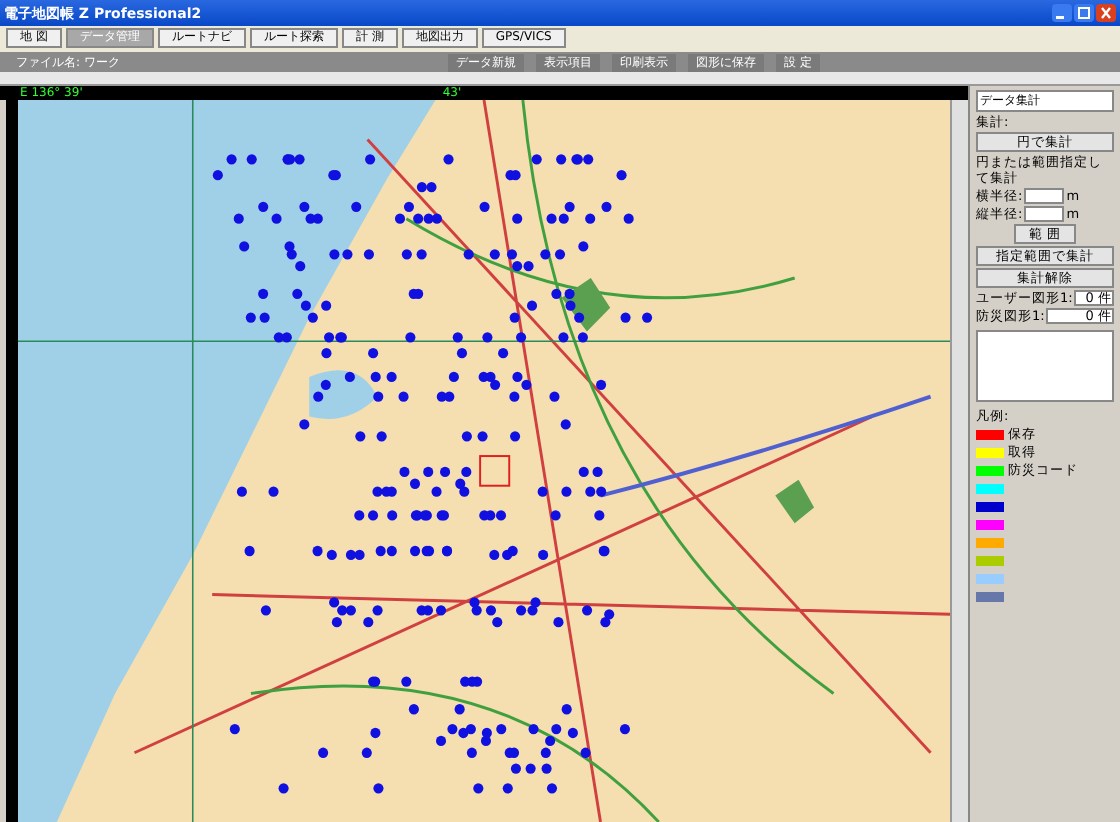 The height and width of the screenshot is (822, 1120). What do you see at coordinates (959, 461) in the screenshot?
I see `scrollbar` at bounding box center [959, 461].